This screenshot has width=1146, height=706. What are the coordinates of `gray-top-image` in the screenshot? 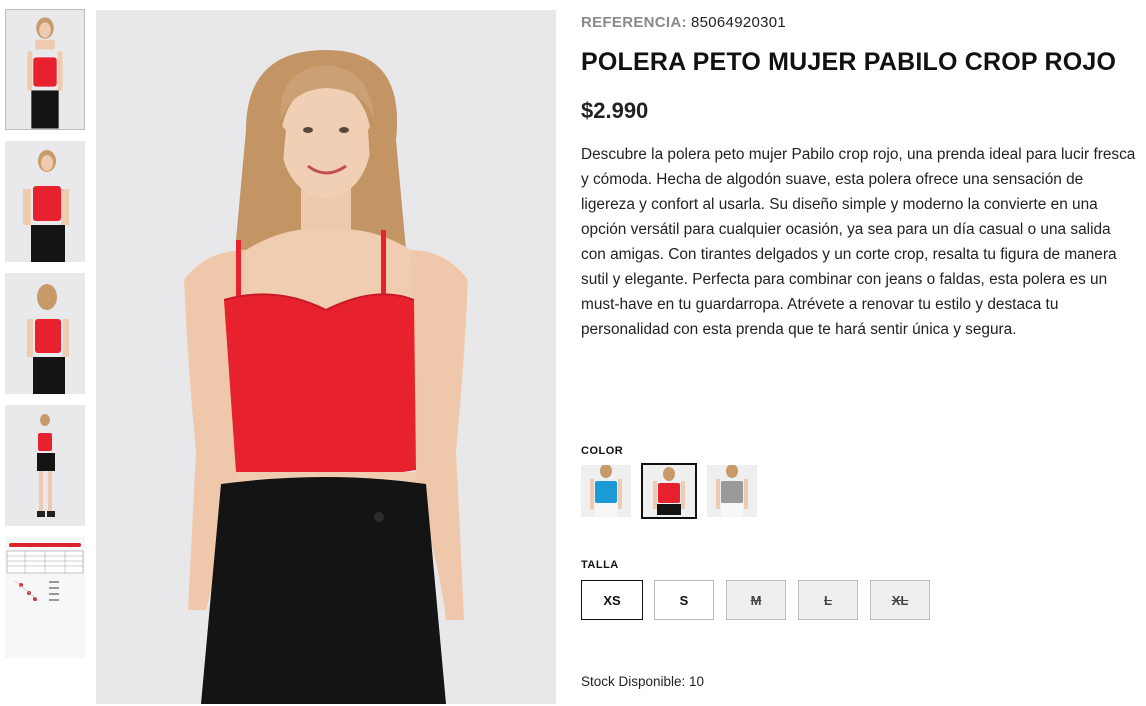 It's located at (732, 491).